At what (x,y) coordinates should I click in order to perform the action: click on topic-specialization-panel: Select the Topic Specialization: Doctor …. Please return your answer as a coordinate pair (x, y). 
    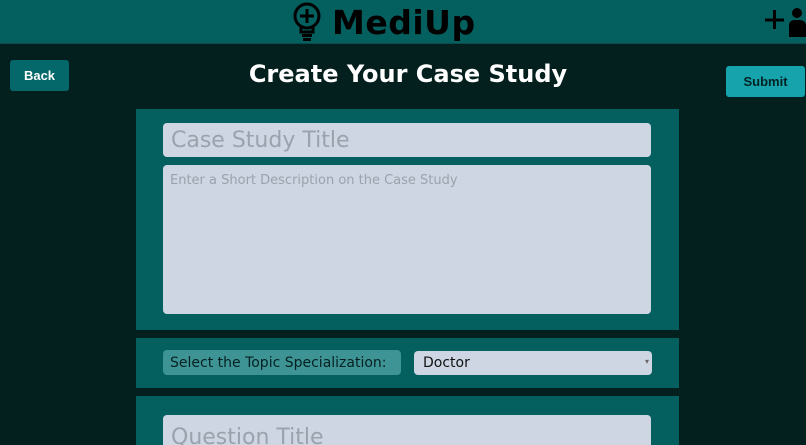
    Looking at the image, I should click on (407, 363).